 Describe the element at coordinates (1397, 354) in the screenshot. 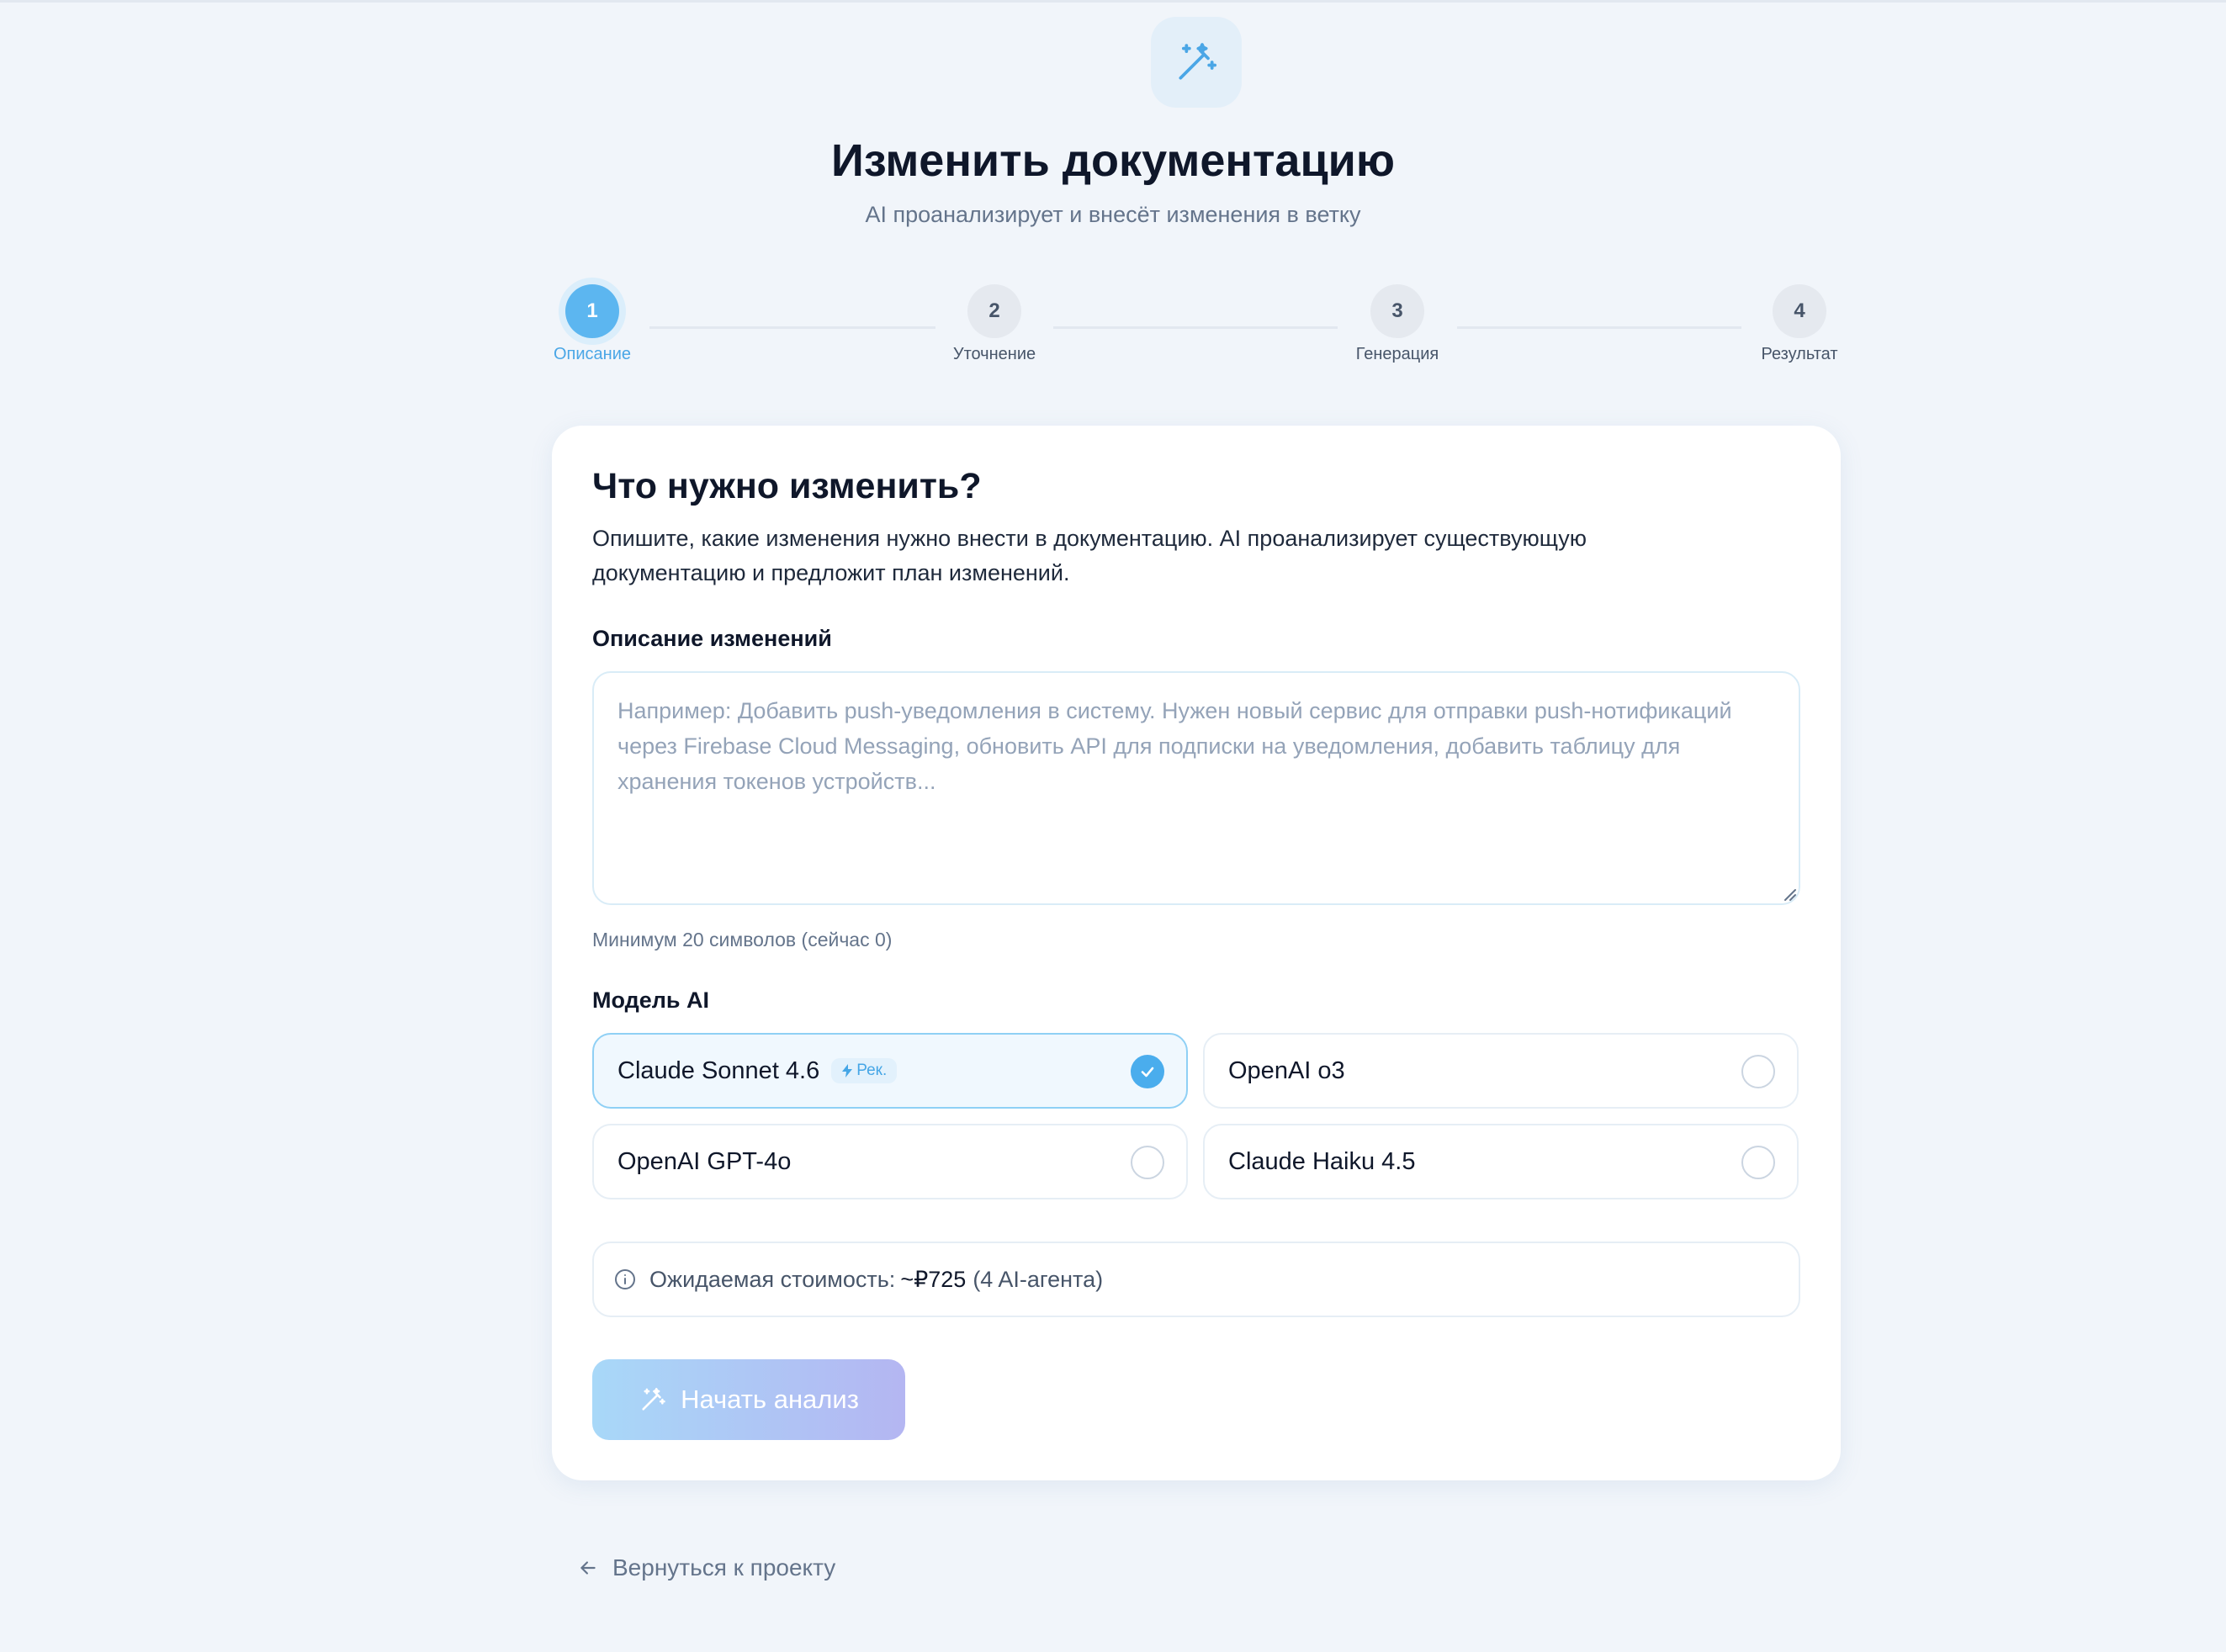

I see `step-3-label: Генерация` at that location.